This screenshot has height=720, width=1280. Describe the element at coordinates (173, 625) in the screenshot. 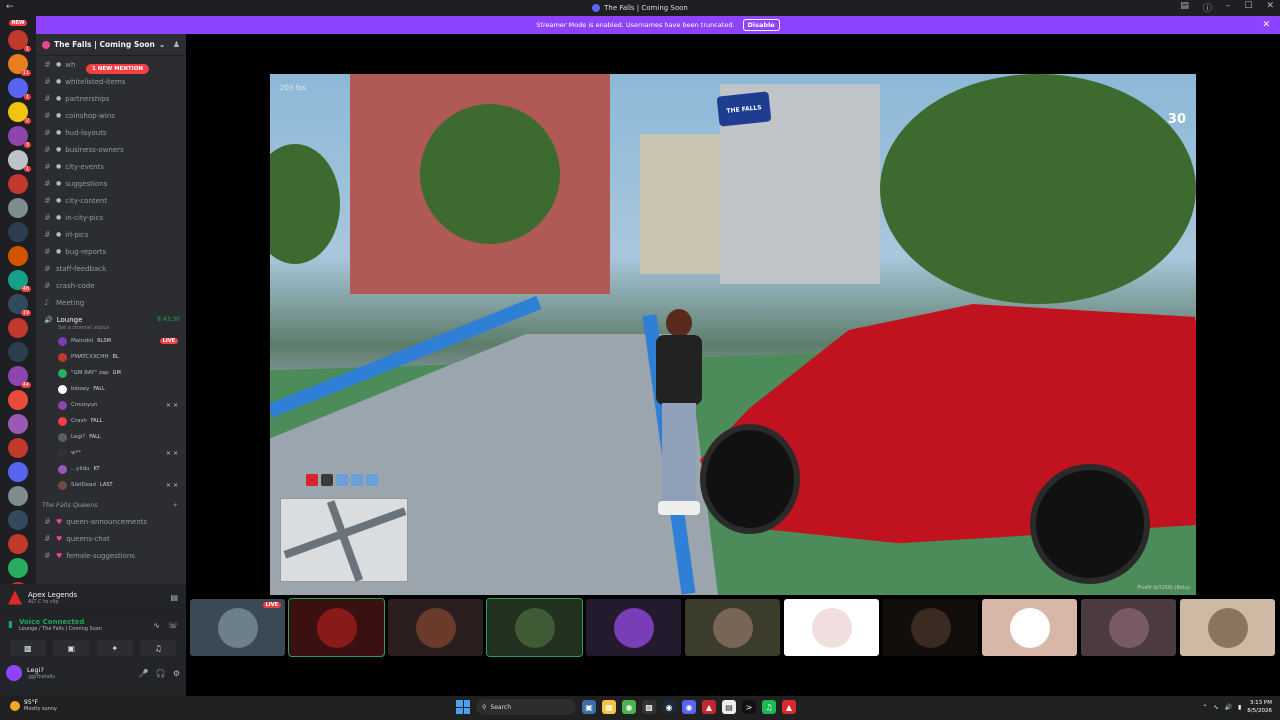

I see `disconnect-icon: ☏` at that location.